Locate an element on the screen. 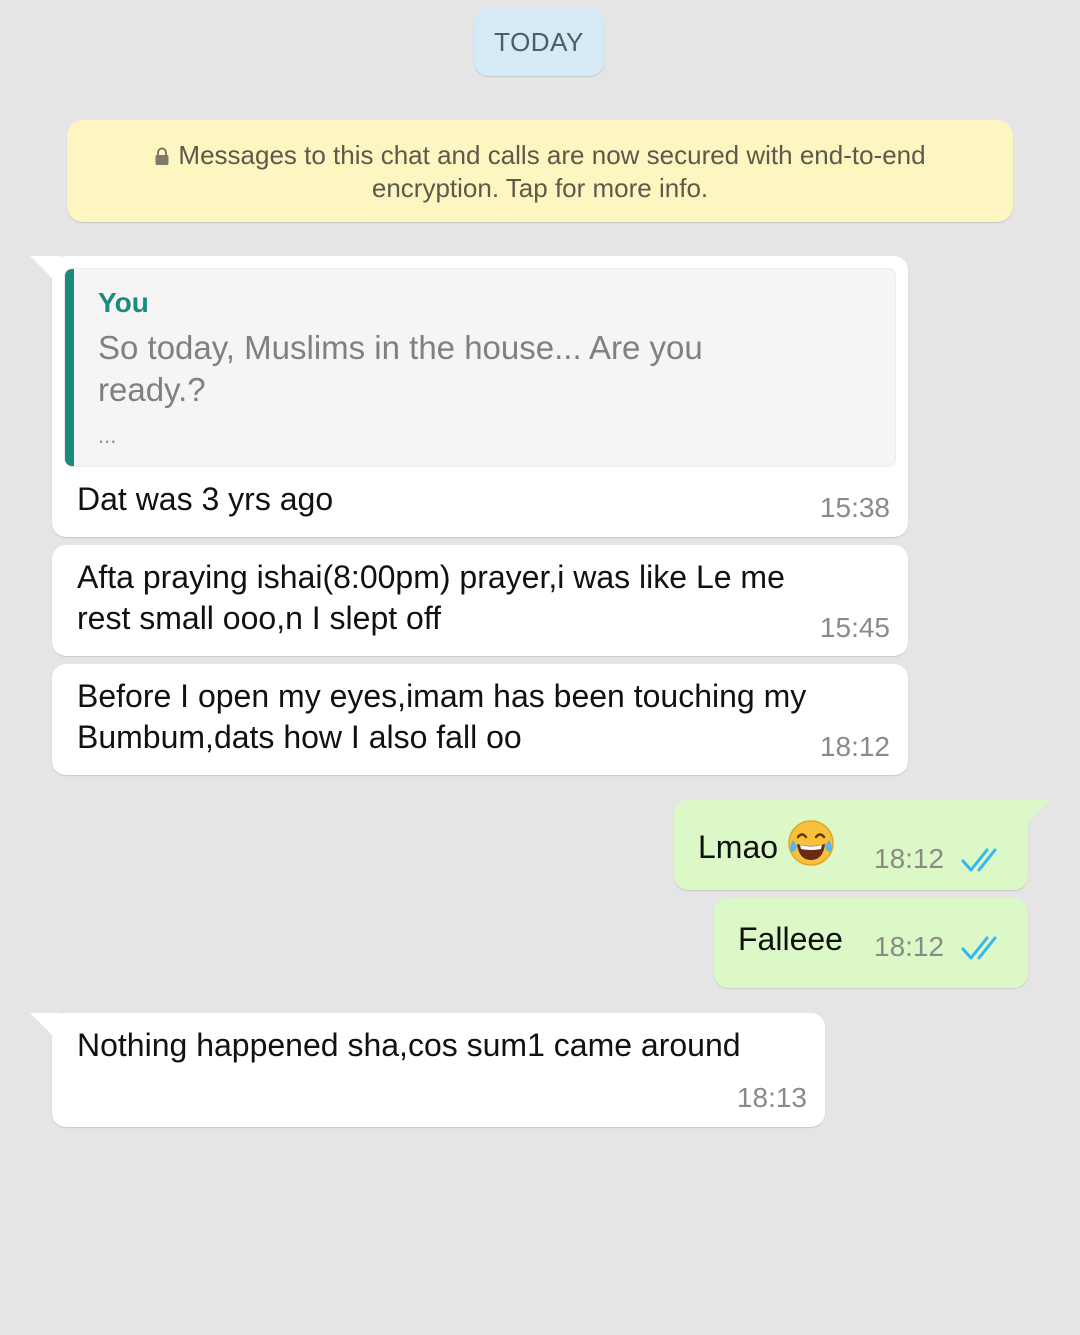 The image size is (1080, 1335). date-chip: TODAY is located at coordinates (539, 42).